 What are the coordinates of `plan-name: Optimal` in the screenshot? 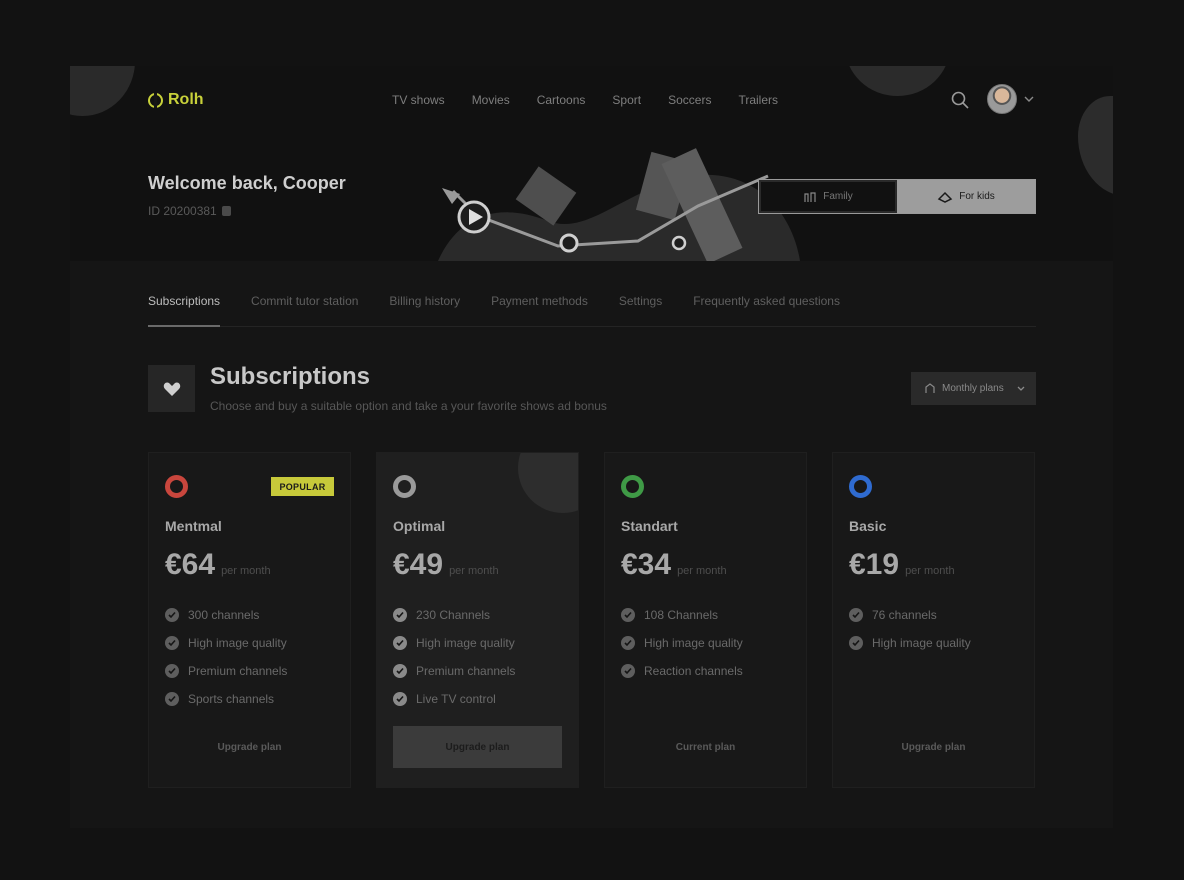 It's located at (419, 526).